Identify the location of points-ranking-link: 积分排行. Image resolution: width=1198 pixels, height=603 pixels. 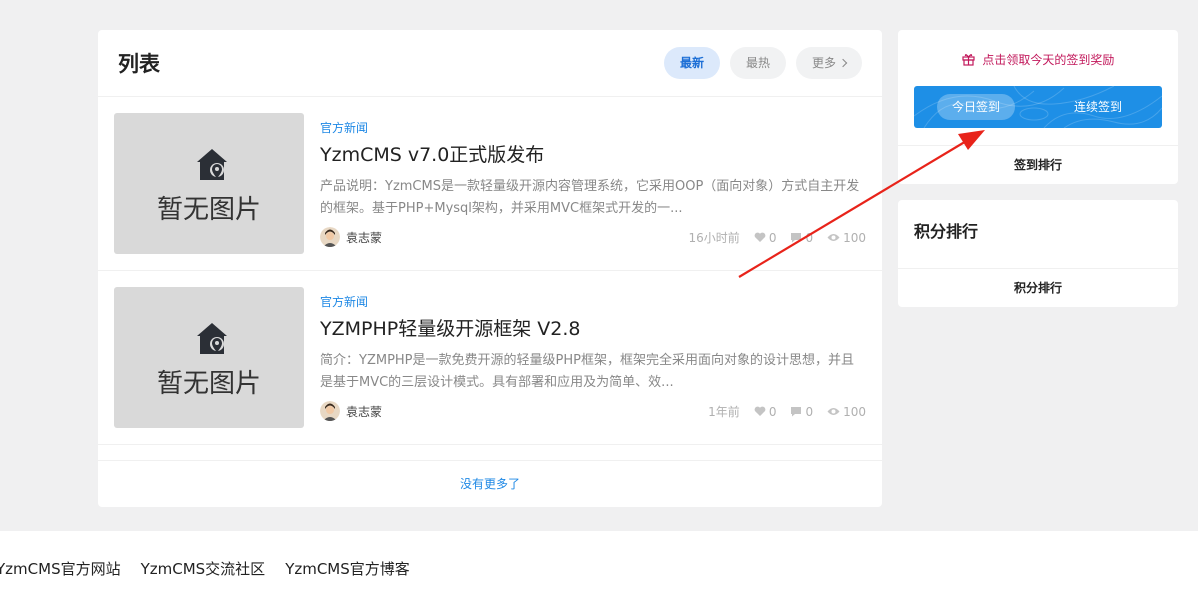
(1038, 287).